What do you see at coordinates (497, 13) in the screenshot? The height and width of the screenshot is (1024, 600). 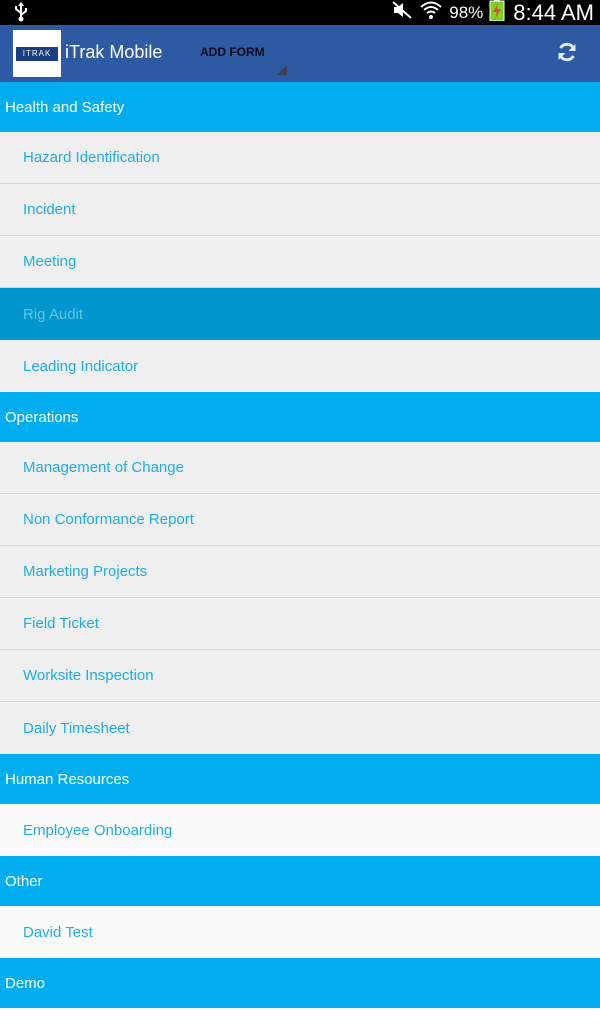 I see `battery-charging-icon` at bounding box center [497, 13].